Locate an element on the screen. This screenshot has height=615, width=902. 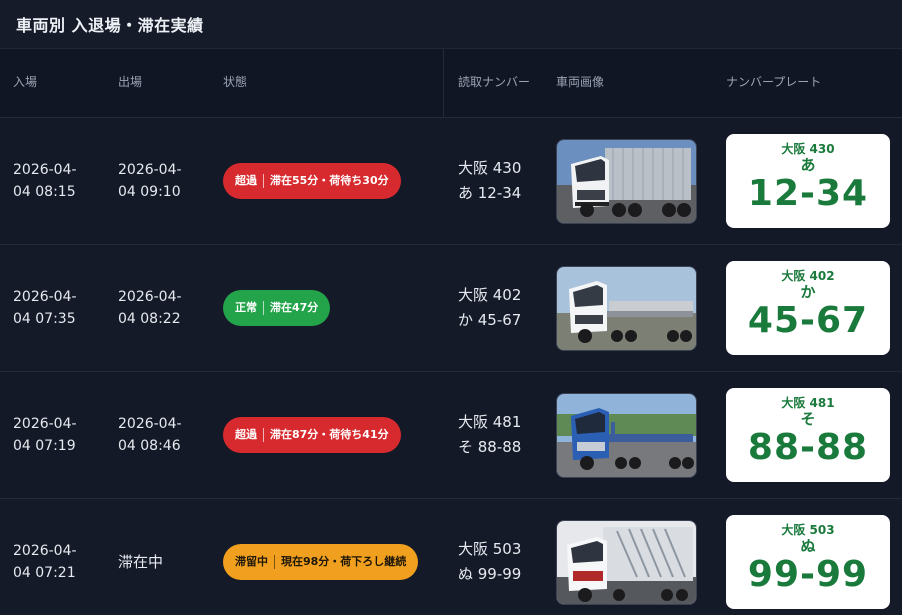
plate-number: 99-99 is located at coordinates (808, 574).